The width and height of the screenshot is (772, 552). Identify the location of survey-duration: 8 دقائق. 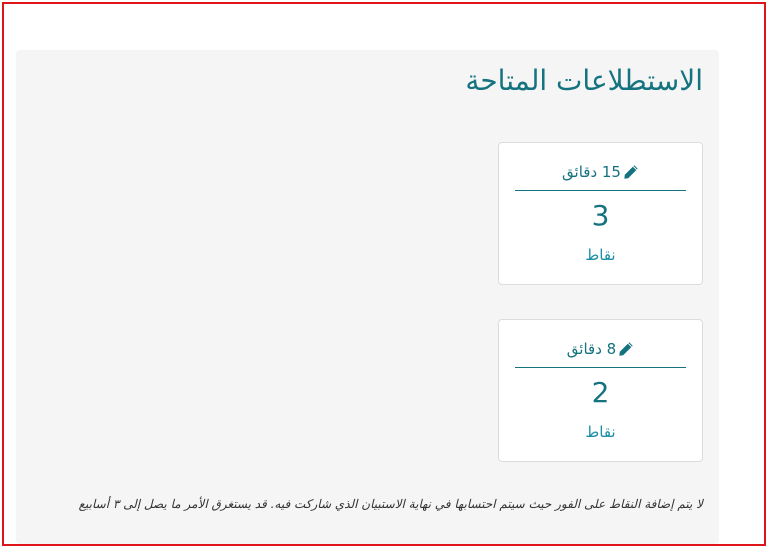
(600, 349).